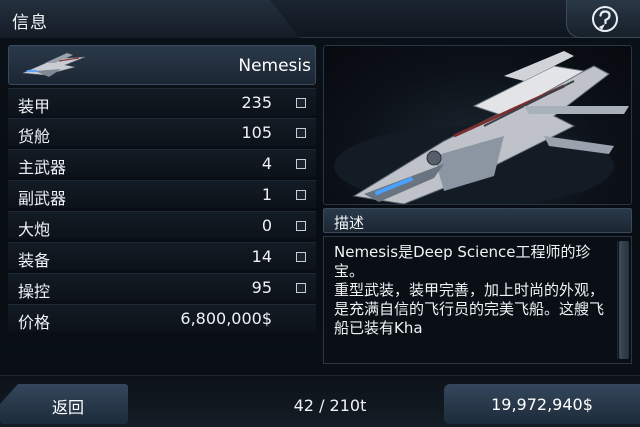 This screenshot has width=640, height=427. I want to click on price-value: 6,800,000$, so click(226, 318).